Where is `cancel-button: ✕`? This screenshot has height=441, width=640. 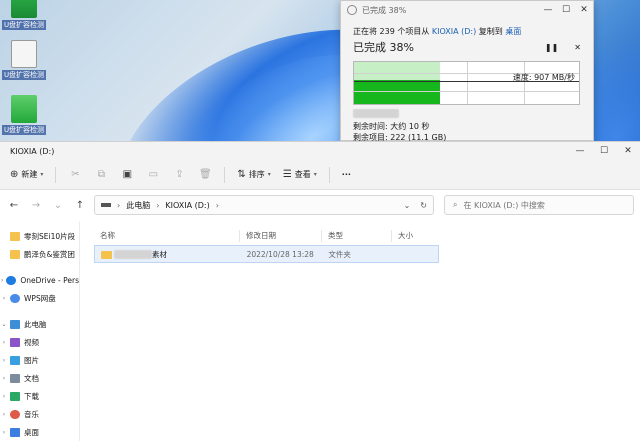
cancel-button: ✕ is located at coordinates (577, 47).